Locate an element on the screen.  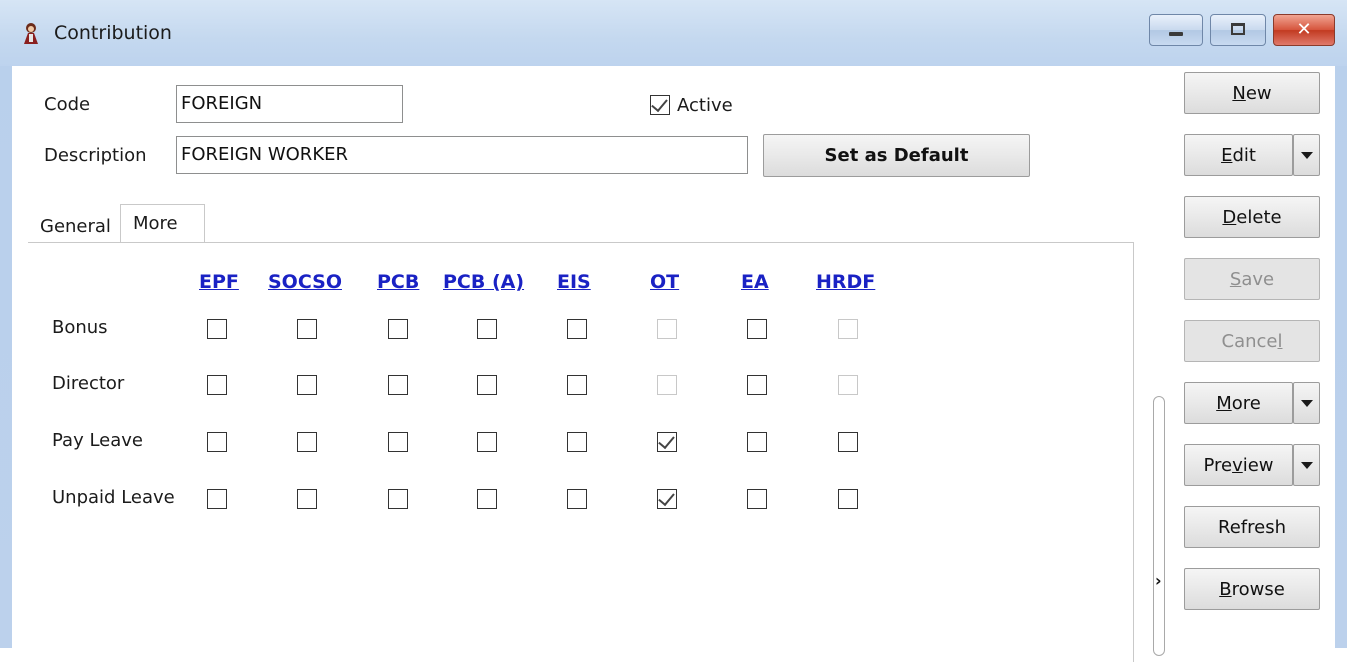
code-label: Code is located at coordinates (67, 104).